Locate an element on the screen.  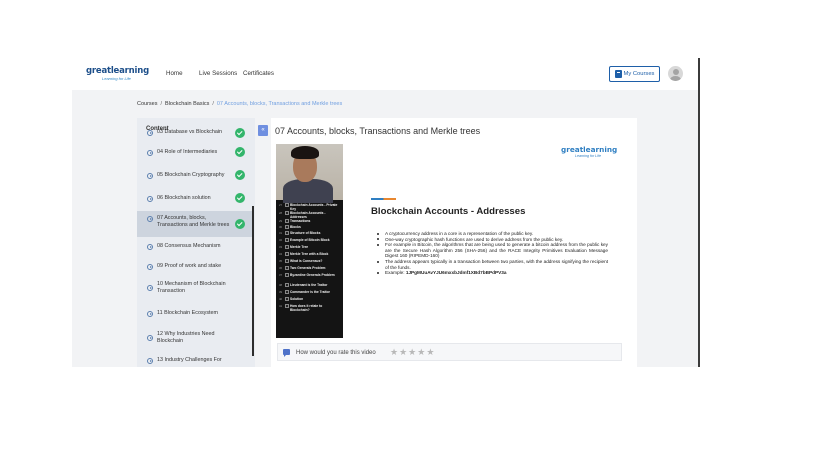
rating-bar: How would you rate this video ★ ★ ★ ★ ★ is located at coordinates (449, 352).